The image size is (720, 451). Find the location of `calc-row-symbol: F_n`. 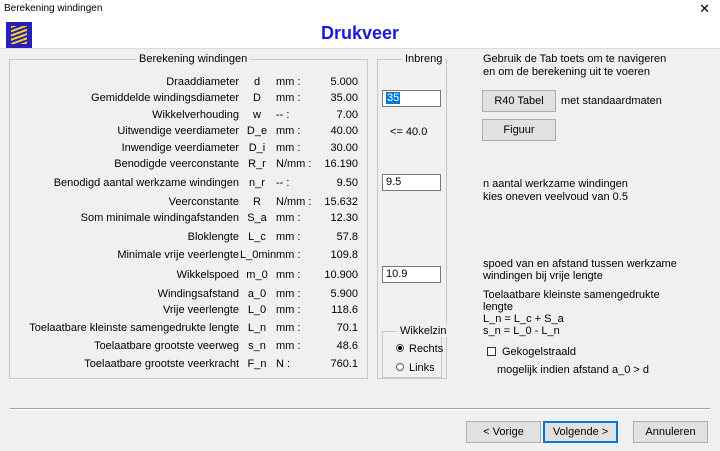

calc-row-symbol: F_n is located at coordinates (257, 364).